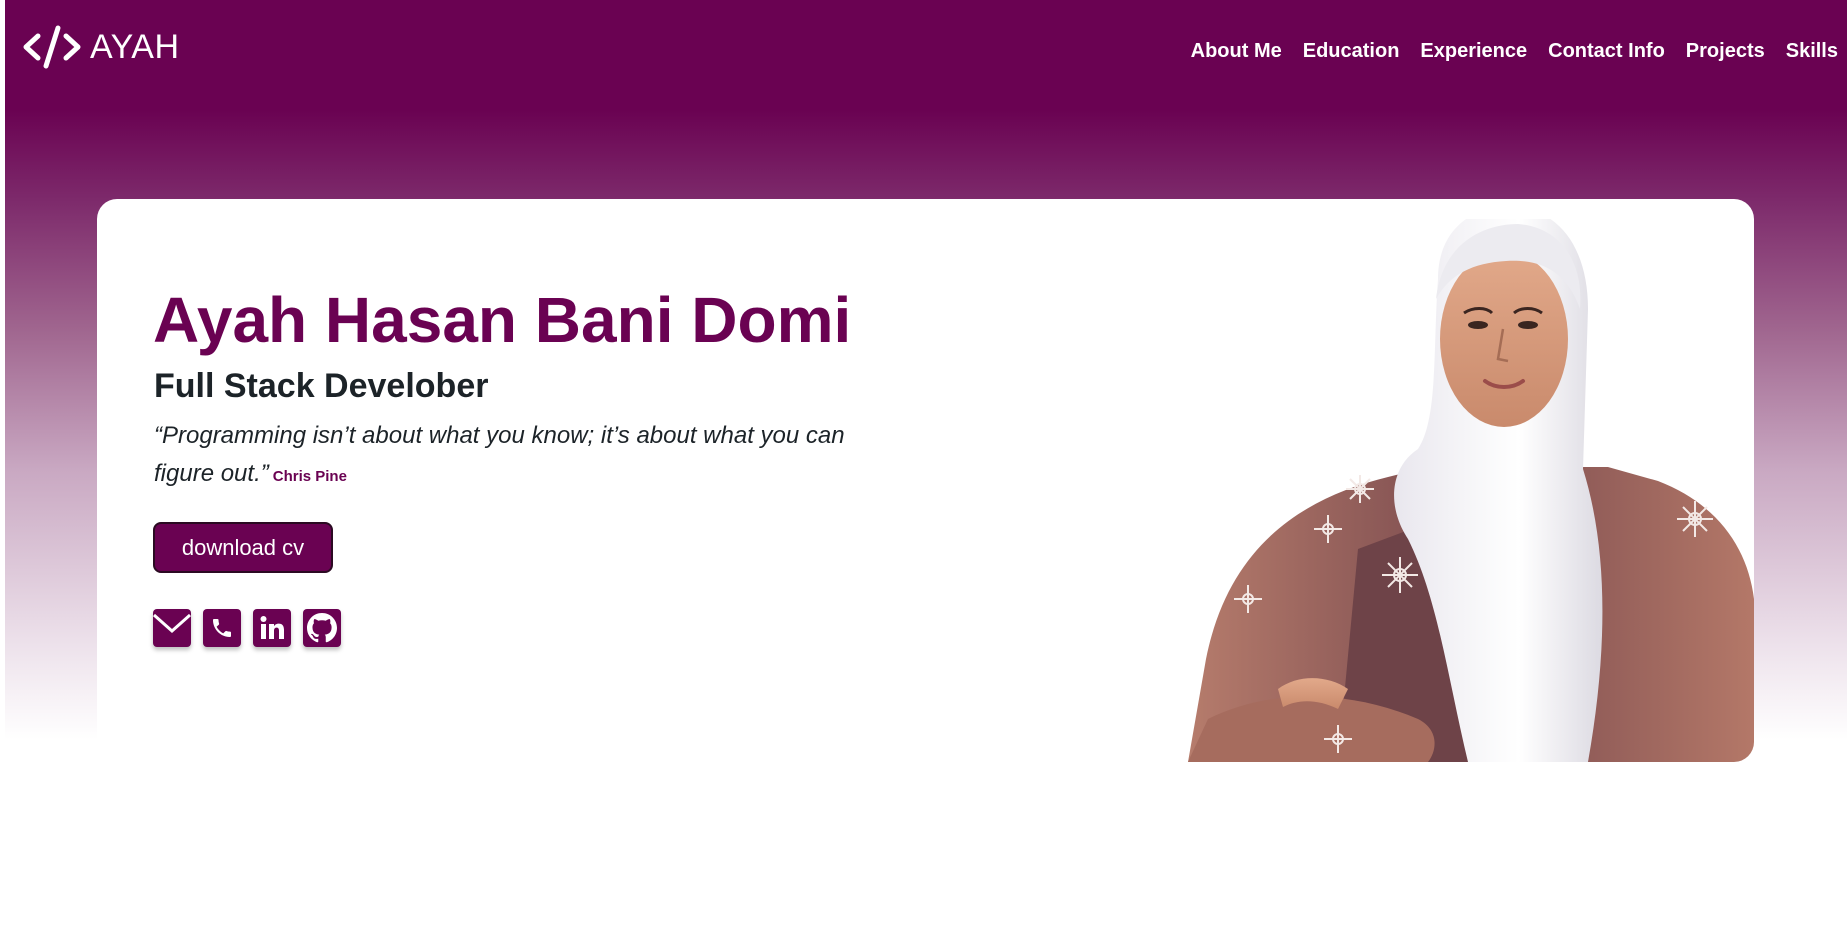 The height and width of the screenshot is (925, 1847). I want to click on logo-text: AYAH, so click(135, 46).